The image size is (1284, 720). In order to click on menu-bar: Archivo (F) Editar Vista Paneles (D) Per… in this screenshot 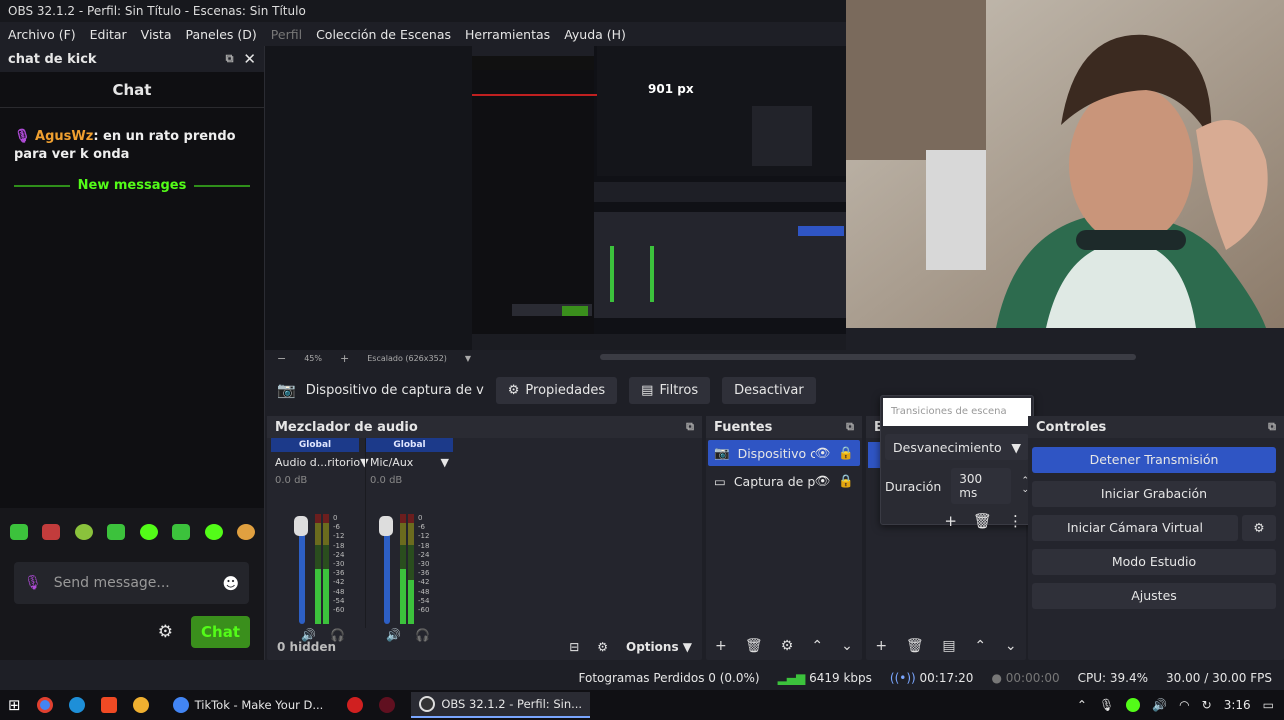, I will do `click(423, 34)`.